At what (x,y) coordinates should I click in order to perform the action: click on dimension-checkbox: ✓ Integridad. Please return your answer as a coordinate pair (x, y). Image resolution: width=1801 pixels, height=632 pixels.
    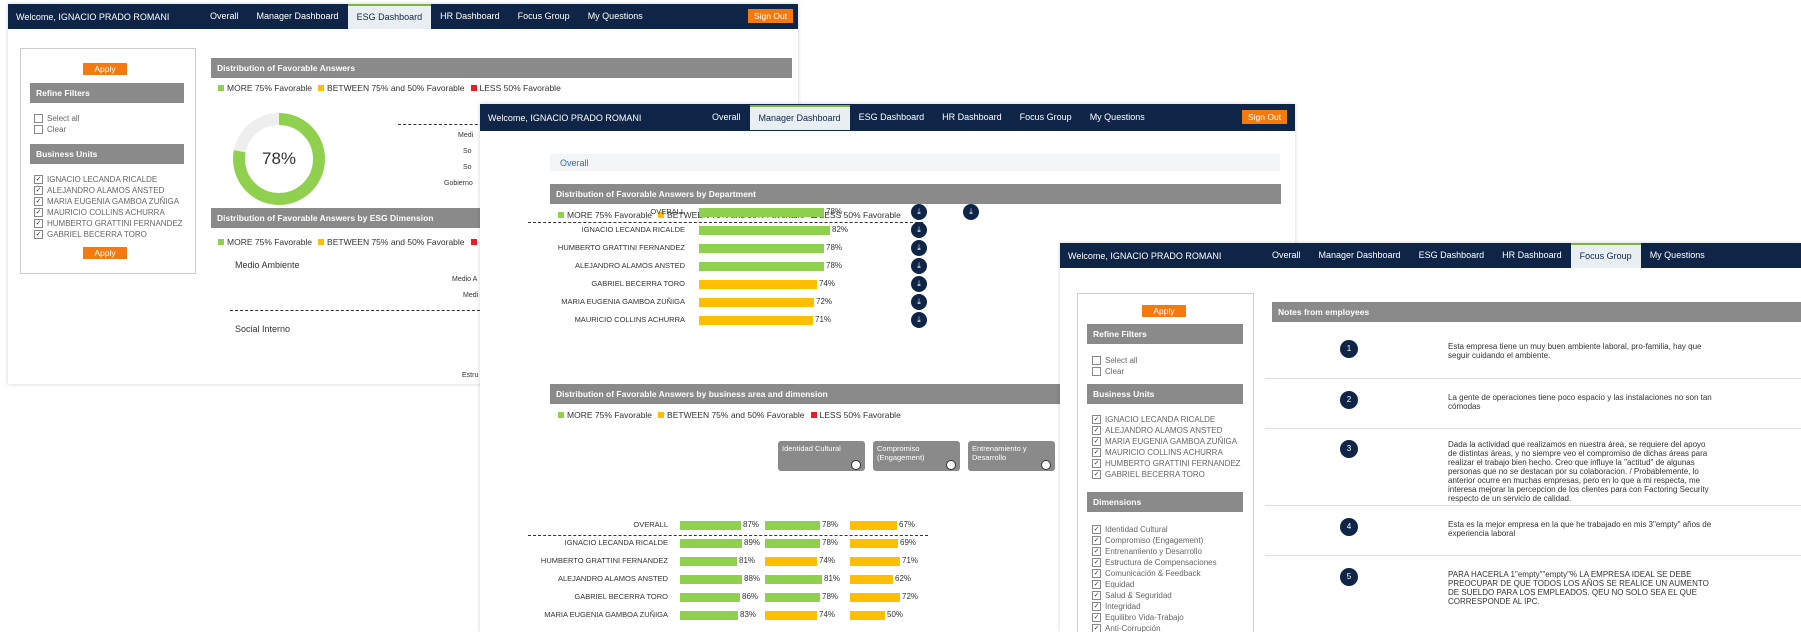
    Looking at the image, I should click on (1116, 607).